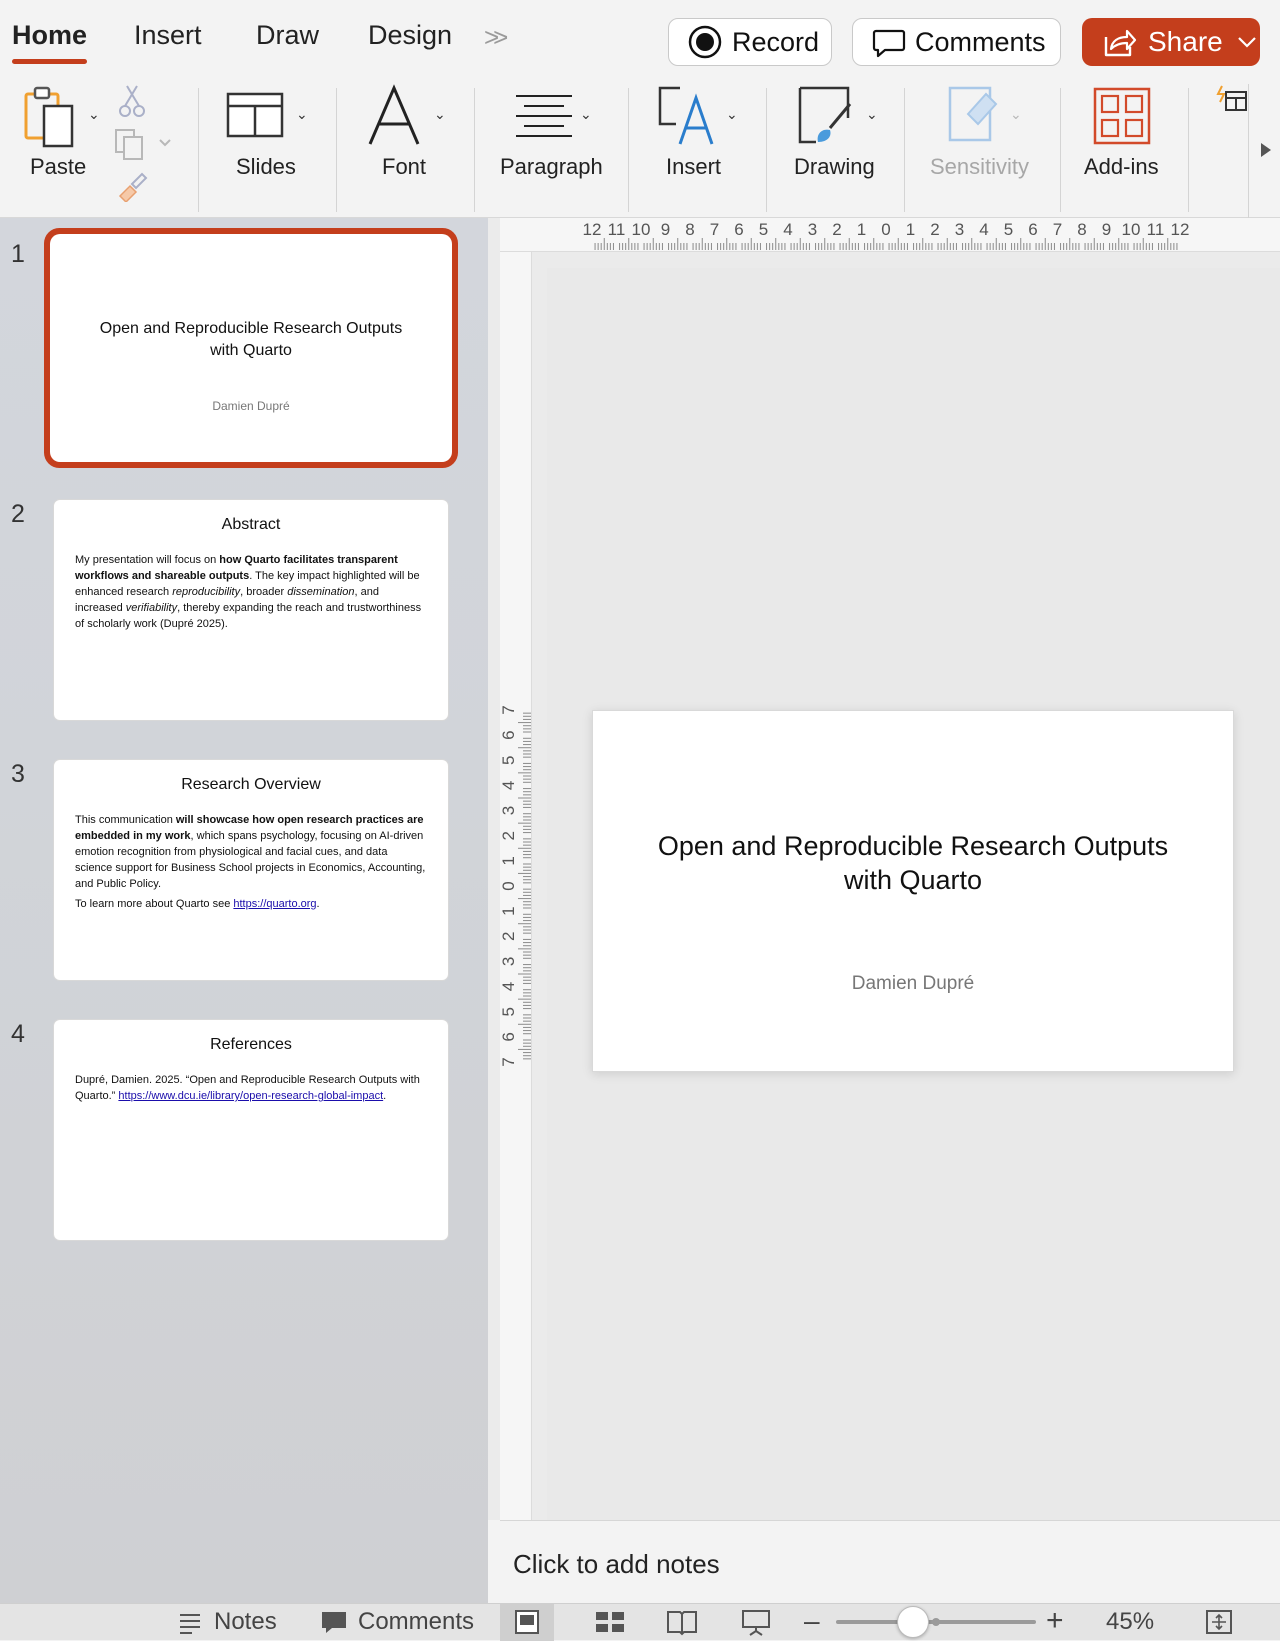  I want to click on grid-view-icon, so click(610, 1622).